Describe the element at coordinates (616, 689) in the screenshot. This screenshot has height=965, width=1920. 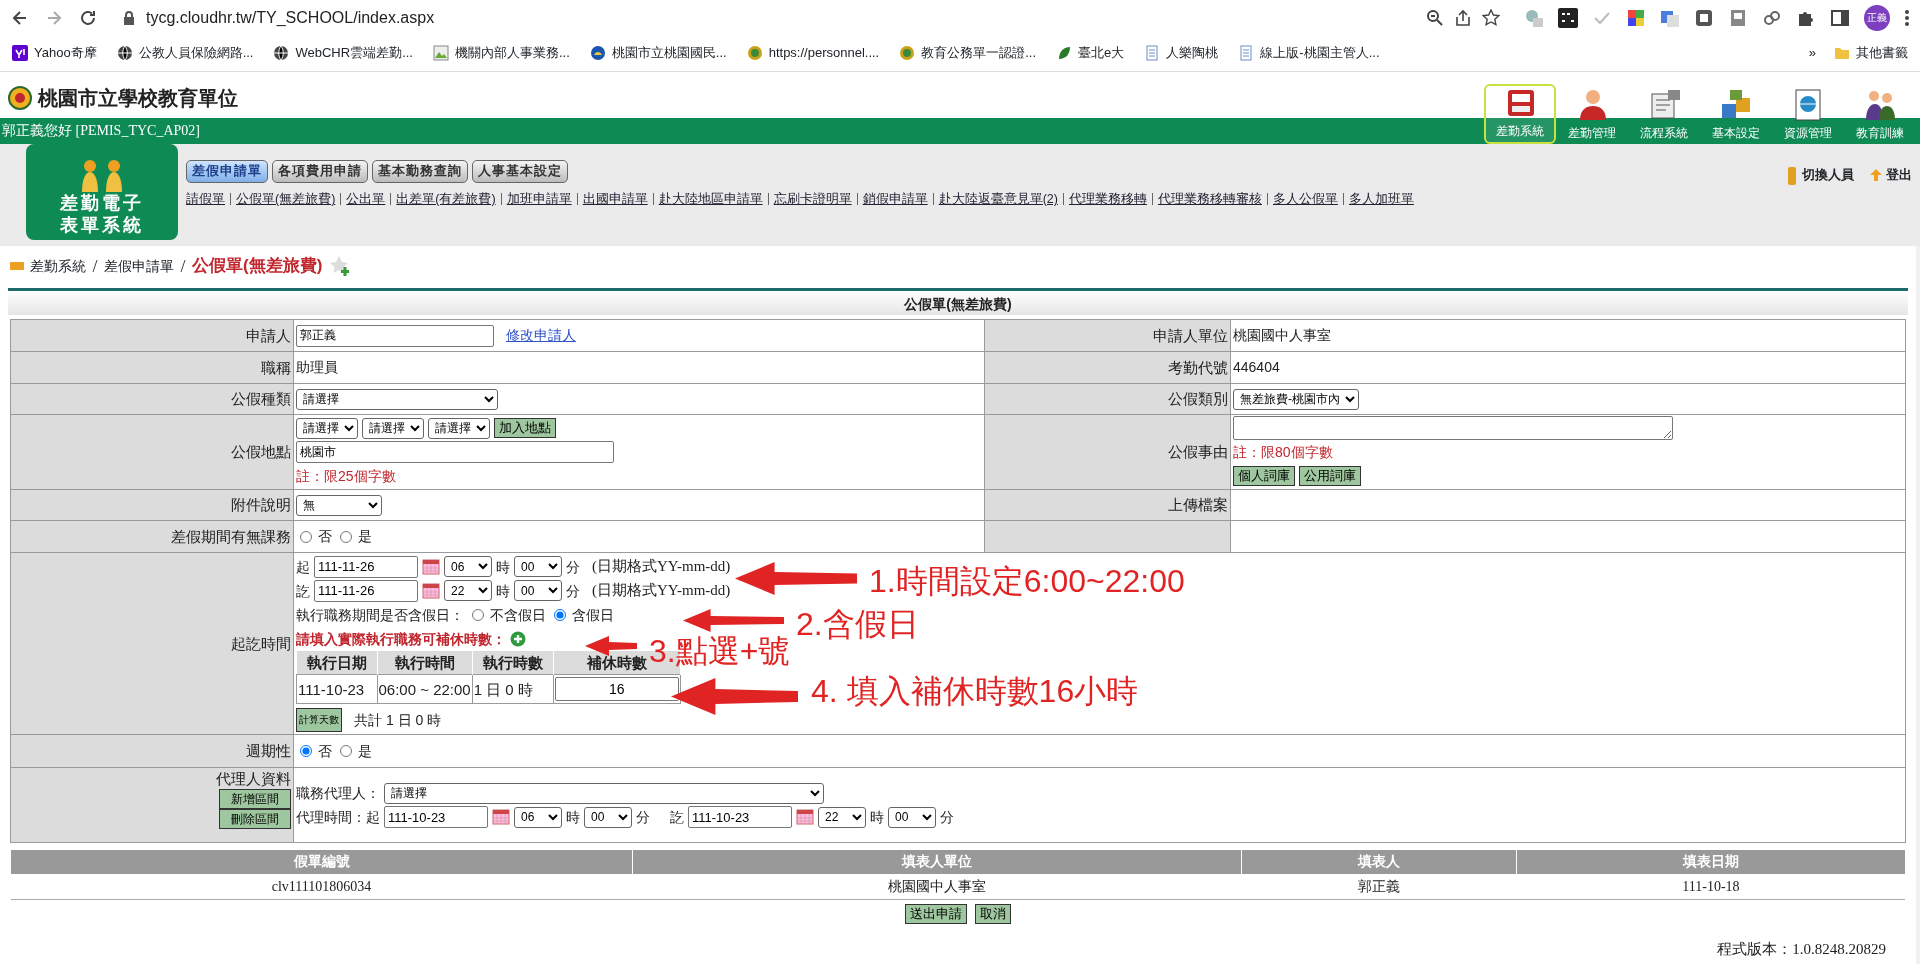
I see `hours-field: 16` at that location.